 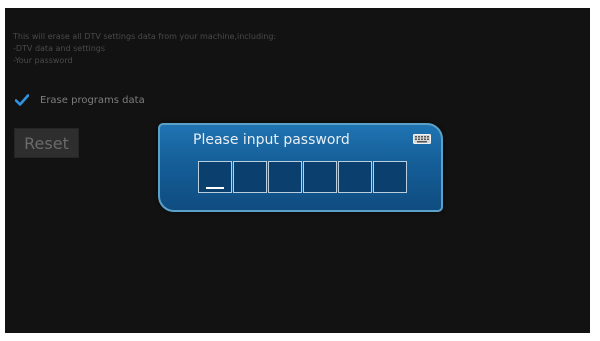 I want to click on input-cursor, so click(x=215, y=188).